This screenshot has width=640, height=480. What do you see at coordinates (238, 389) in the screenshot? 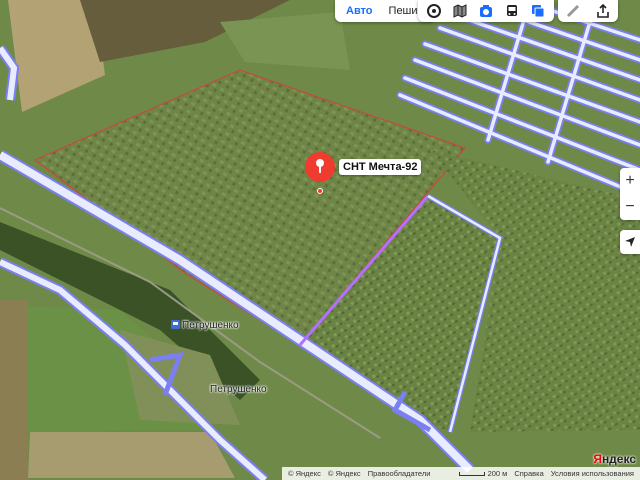
I see `village-label: Петрушенко` at bounding box center [238, 389].